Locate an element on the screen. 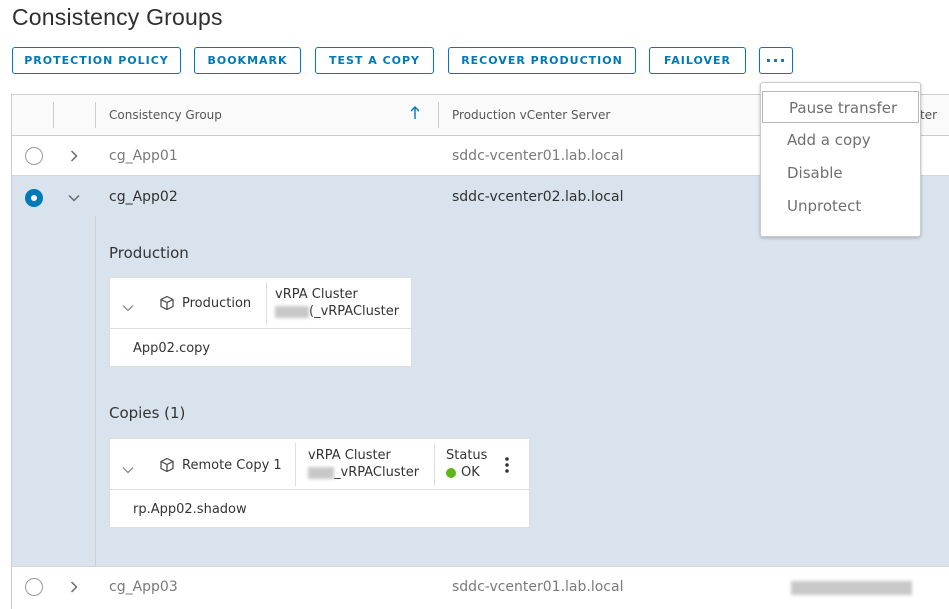 The image size is (949, 609). vrpa-cluster-value-row: (_vRPACluster is located at coordinates (337, 311).